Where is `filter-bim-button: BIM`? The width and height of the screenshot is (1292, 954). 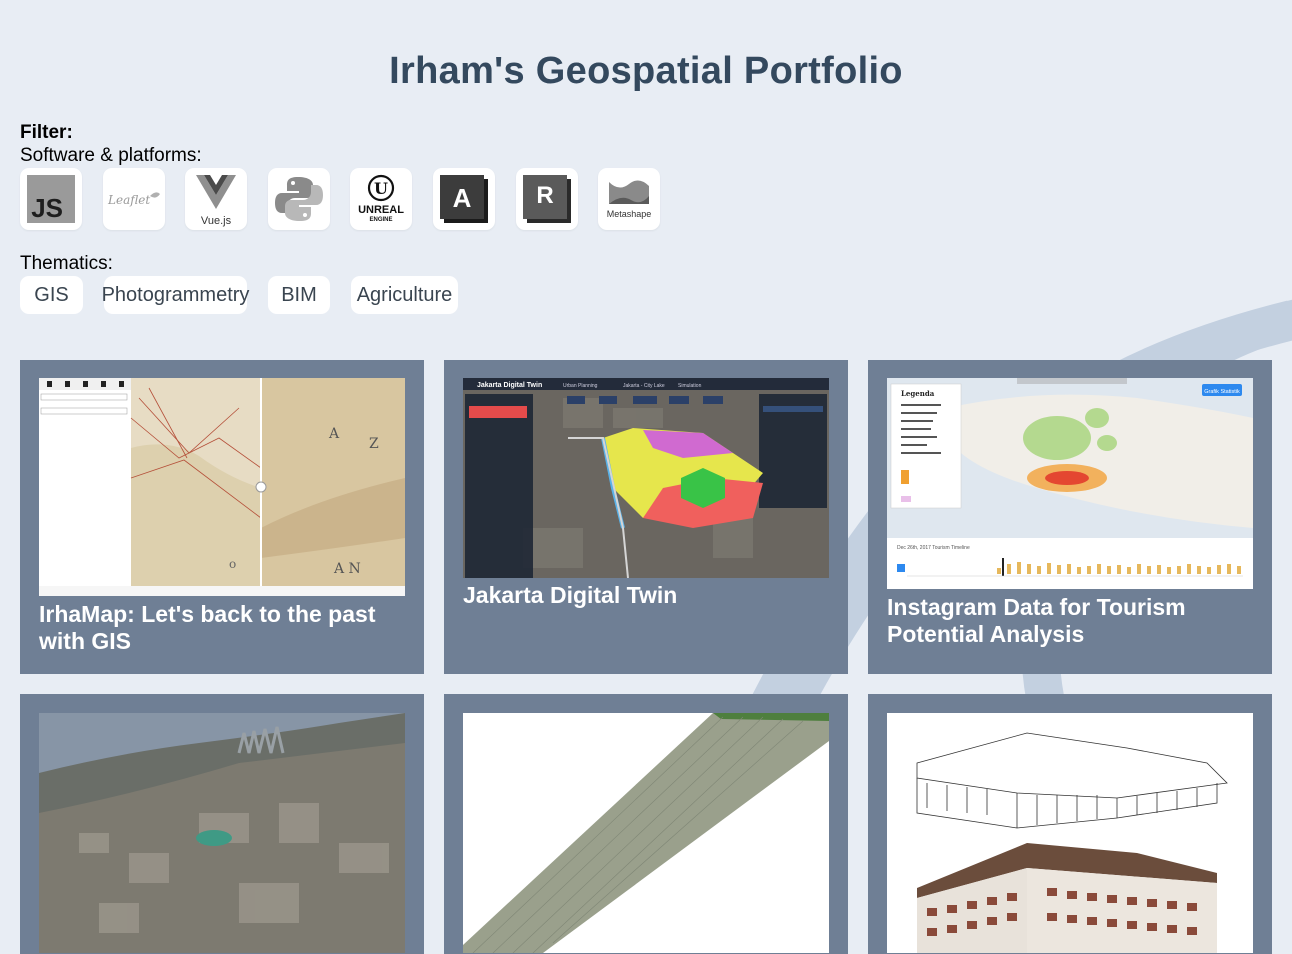 filter-bim-button: BIM is located at coordinates (299, 295).